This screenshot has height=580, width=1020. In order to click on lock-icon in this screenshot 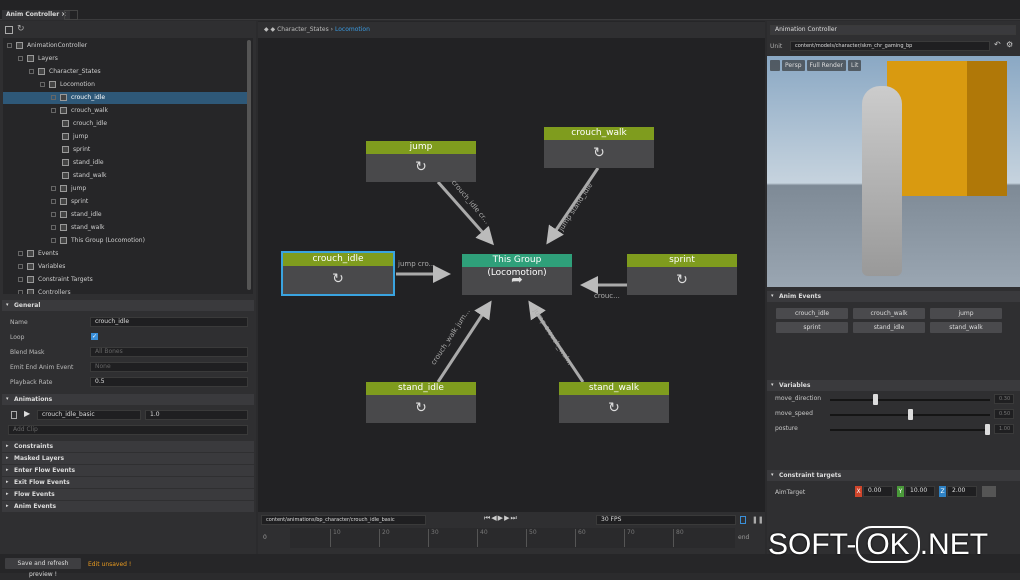, I will do `click(743, 520)`.